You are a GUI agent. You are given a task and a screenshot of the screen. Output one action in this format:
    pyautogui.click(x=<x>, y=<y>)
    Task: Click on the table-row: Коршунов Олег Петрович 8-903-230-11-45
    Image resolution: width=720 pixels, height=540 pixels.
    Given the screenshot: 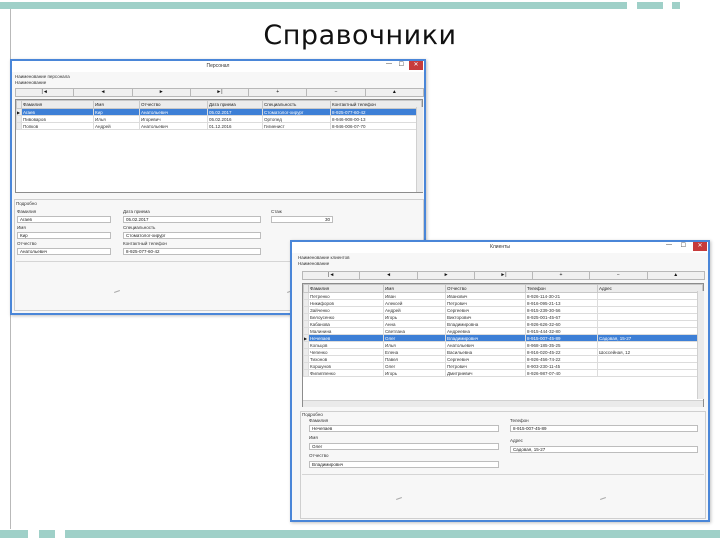 What is the action you would take?
    pyautogui.click(x=503, y=366)
    